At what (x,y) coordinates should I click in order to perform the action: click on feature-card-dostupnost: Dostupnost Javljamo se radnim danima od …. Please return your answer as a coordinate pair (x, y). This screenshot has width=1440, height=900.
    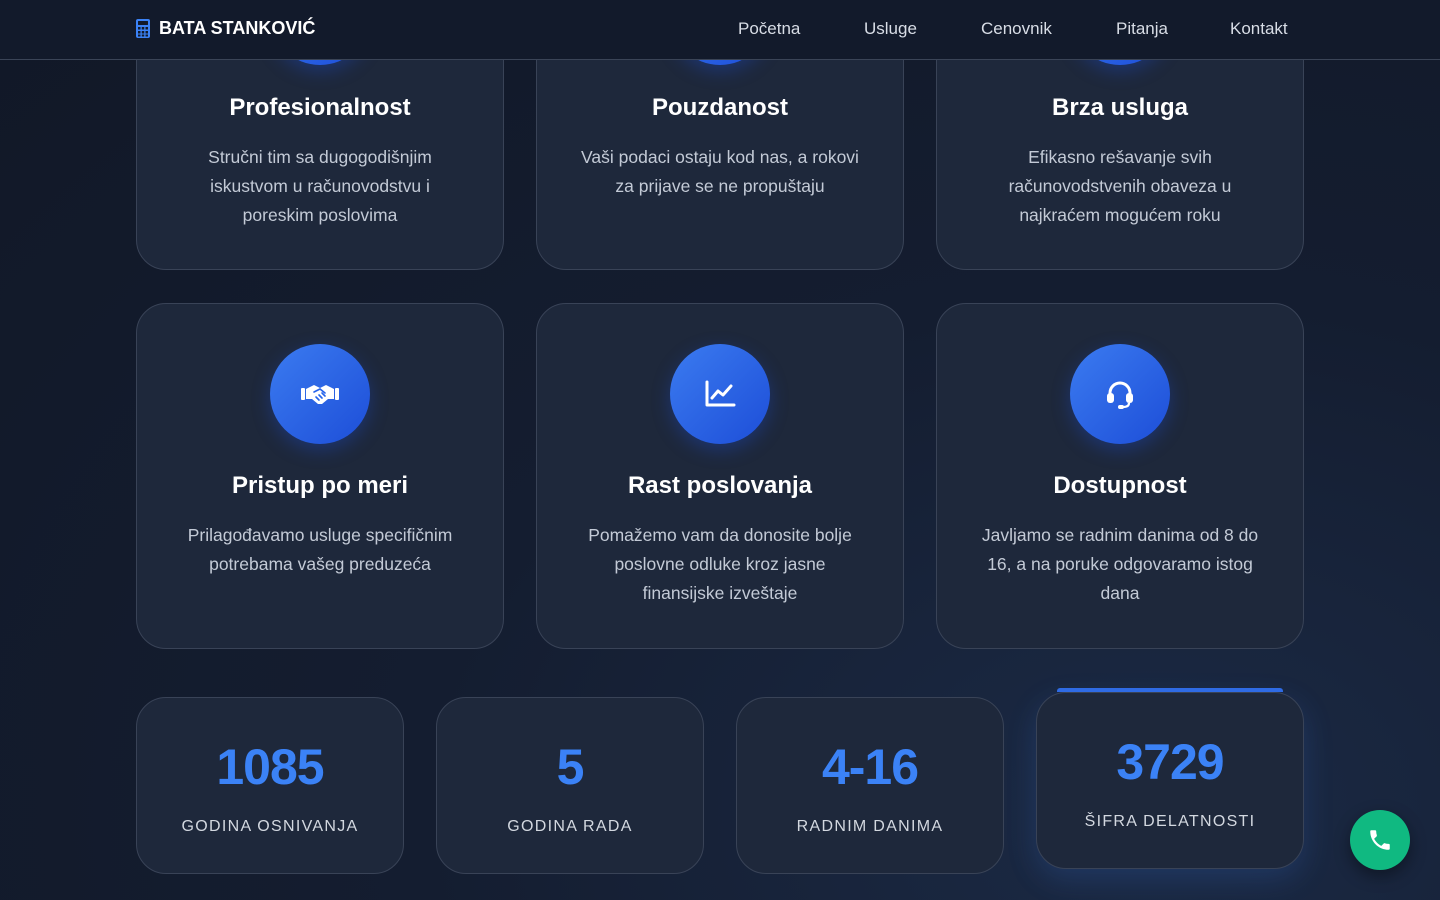
    Looking at the image, I should click on (1120, 476).